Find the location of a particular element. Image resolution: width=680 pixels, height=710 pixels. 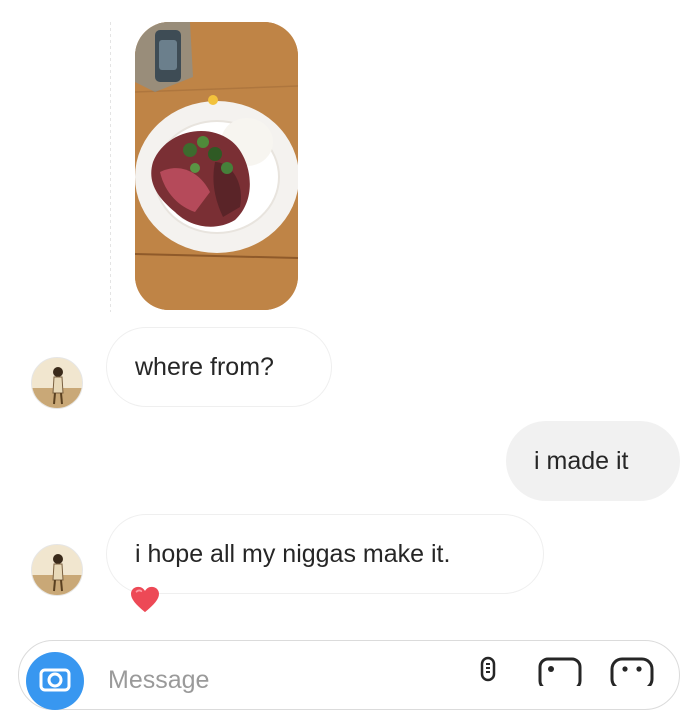

gallery-icon is located at coordinates (560, 671).